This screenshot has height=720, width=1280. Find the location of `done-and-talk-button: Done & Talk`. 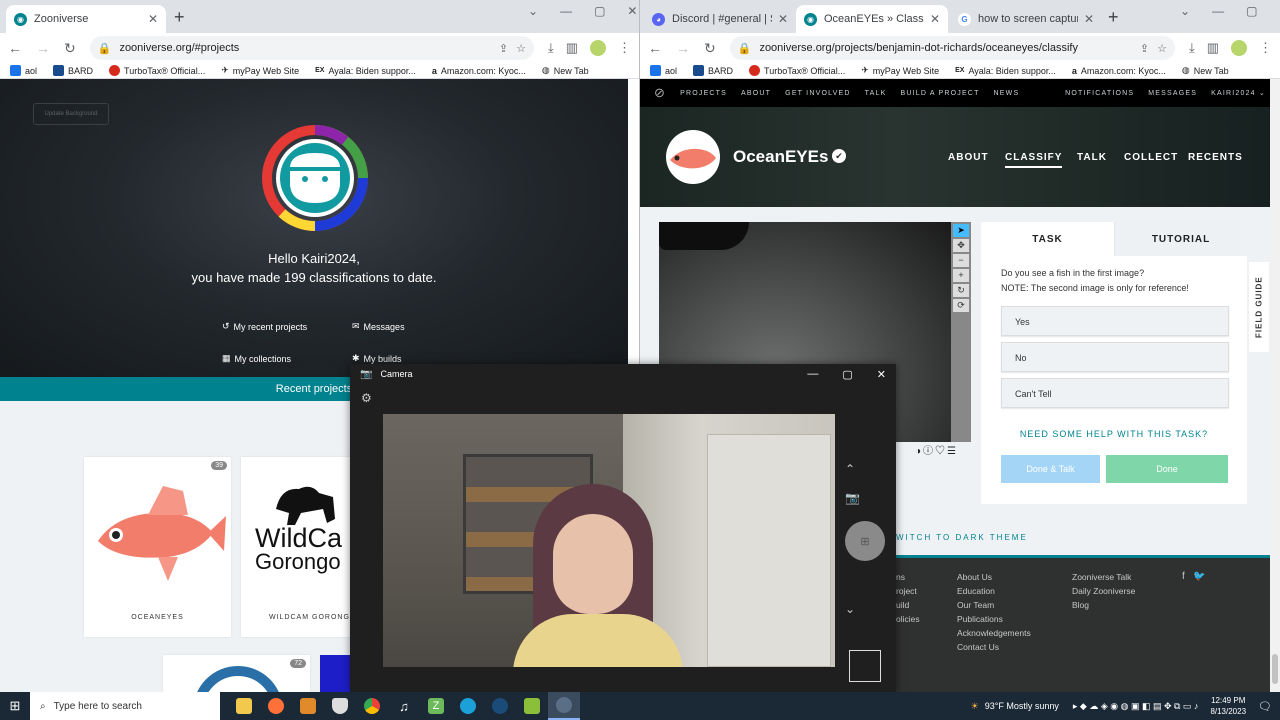

done-and-talk-button: Done & Talk is located at coordinates (1050, 469).